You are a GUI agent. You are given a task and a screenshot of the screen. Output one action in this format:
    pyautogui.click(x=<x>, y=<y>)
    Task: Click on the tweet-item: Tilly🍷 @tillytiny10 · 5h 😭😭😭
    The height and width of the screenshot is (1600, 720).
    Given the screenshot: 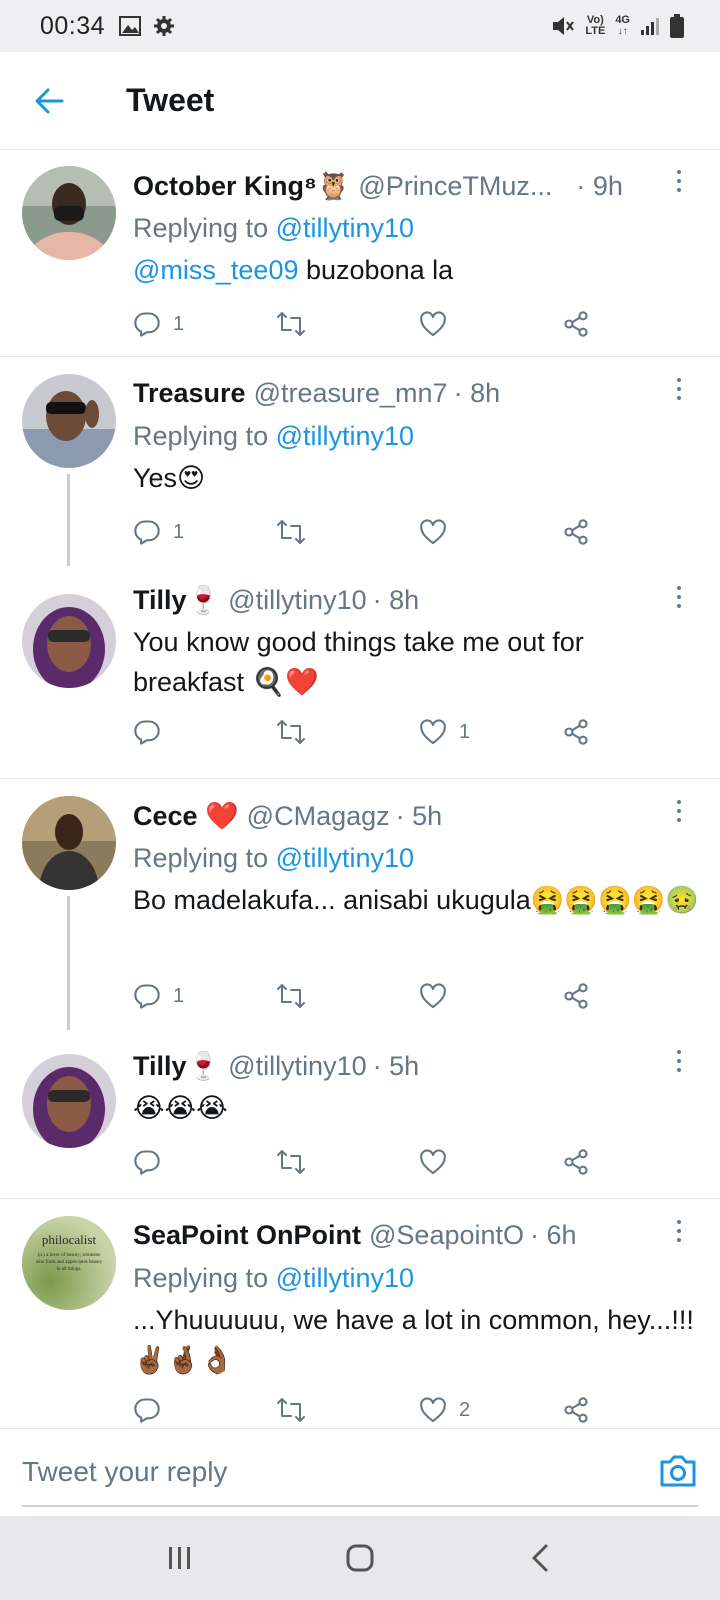 What is the action you would take?
    pyautogui.click(x=360, y=1114)
    